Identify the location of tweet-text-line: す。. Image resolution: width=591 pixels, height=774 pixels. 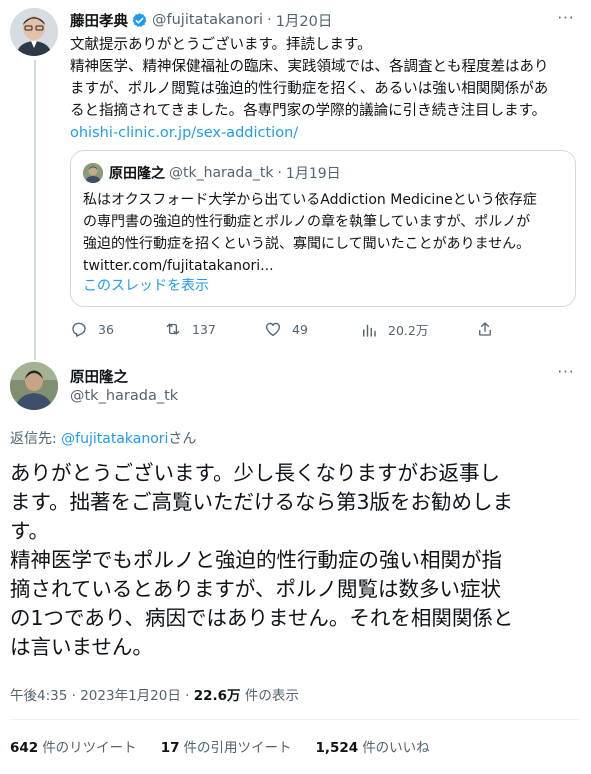
(29, 531).